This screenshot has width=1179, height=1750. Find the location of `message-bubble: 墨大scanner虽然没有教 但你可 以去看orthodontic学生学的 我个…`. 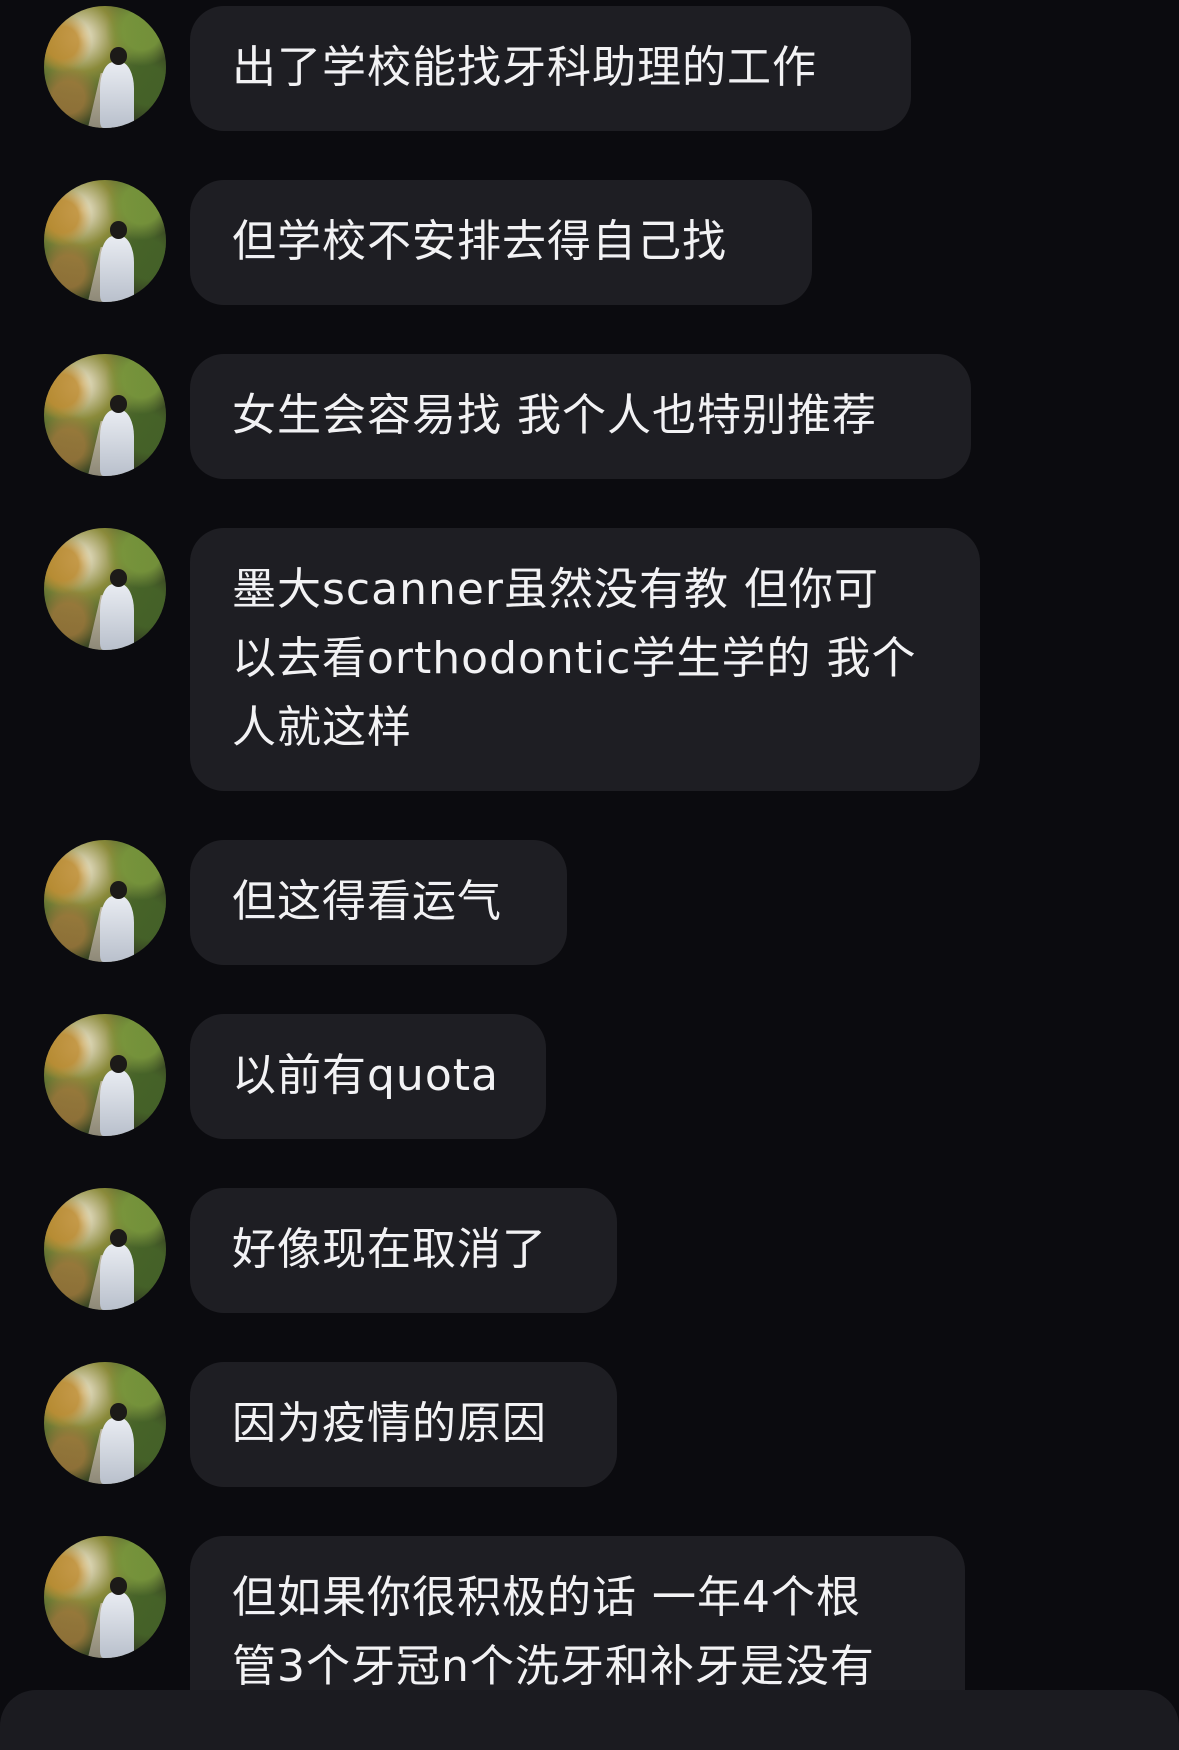

message-bubble: 墨大scanner虽然没有教 但你可 以去看orthodontic学生学的 我个… is located at coordinates (585, 659).